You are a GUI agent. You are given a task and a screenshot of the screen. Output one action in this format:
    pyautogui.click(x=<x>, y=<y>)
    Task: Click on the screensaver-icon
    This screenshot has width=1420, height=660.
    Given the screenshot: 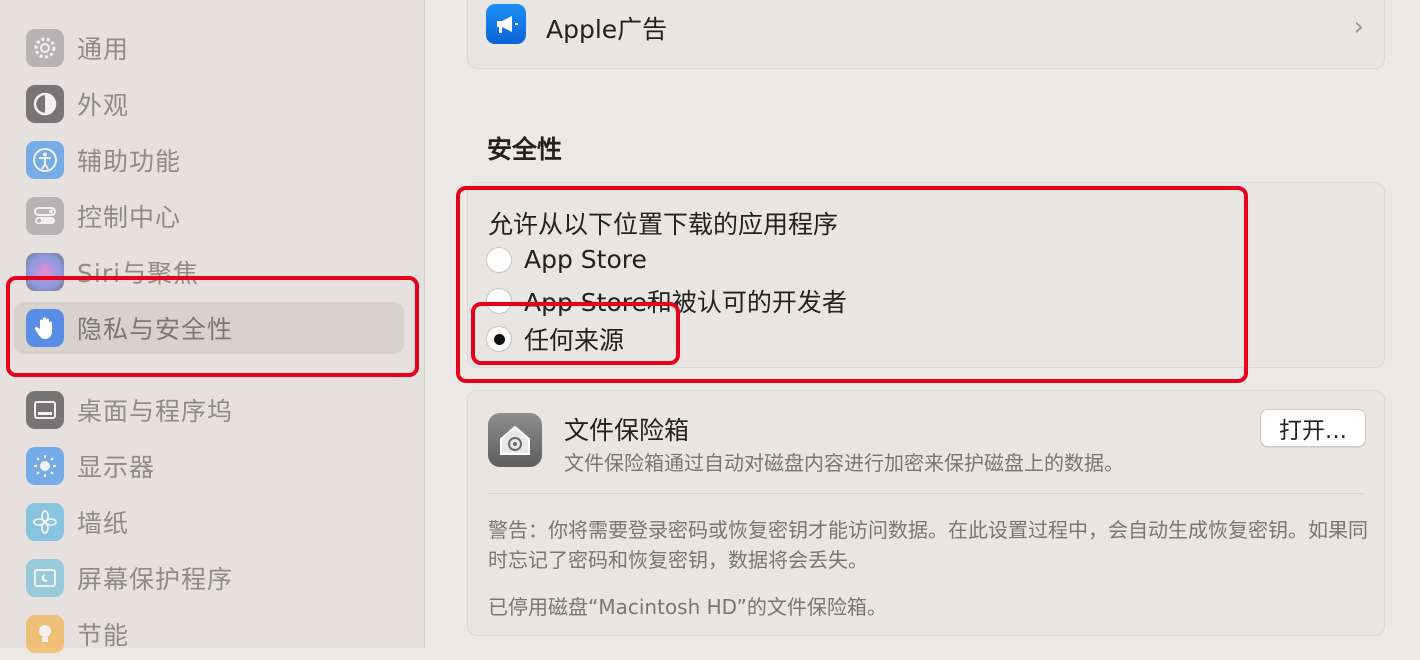 What is the action you would take?
    pyautogui.click(x=45, y=578)
    